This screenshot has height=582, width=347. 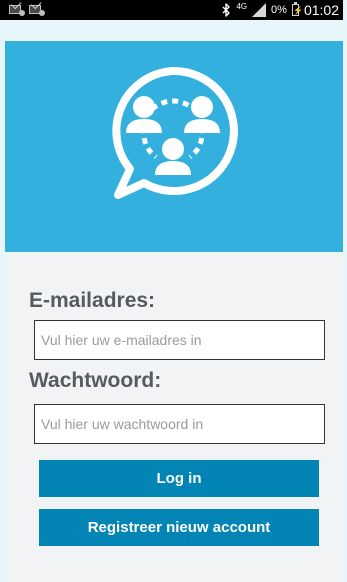 I want to click on battery-percent: 0%, so click(x=279, y=10).